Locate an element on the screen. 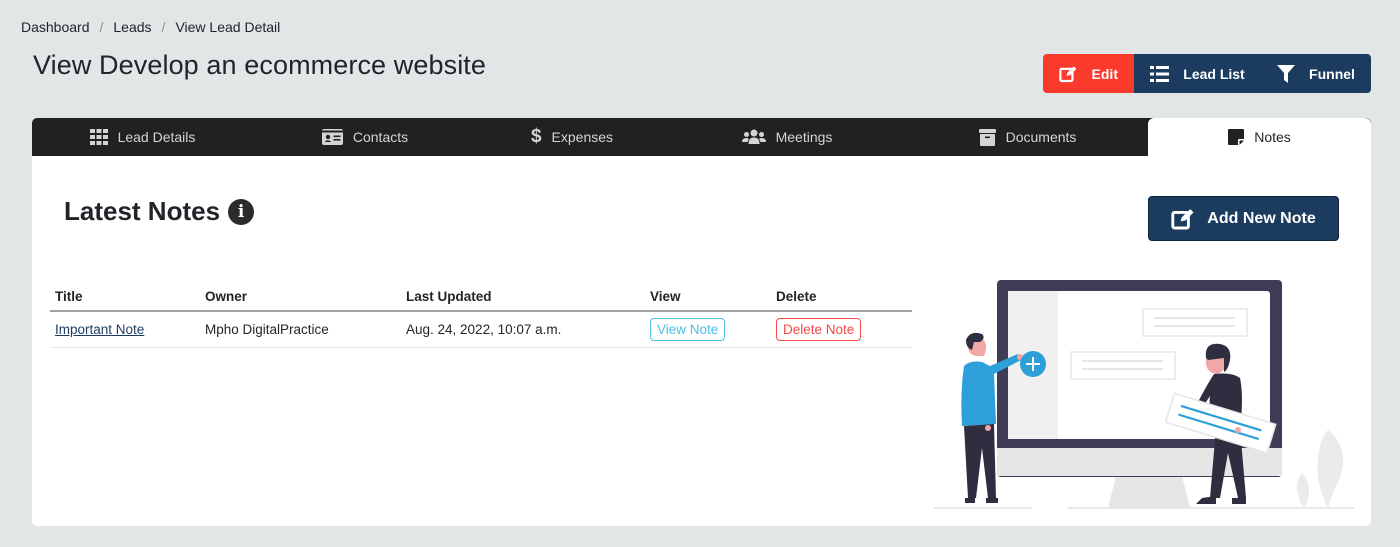 This screenshot has width=1400, height=547. section-title-text: Latest Notes is located at coordinates (142, 211).